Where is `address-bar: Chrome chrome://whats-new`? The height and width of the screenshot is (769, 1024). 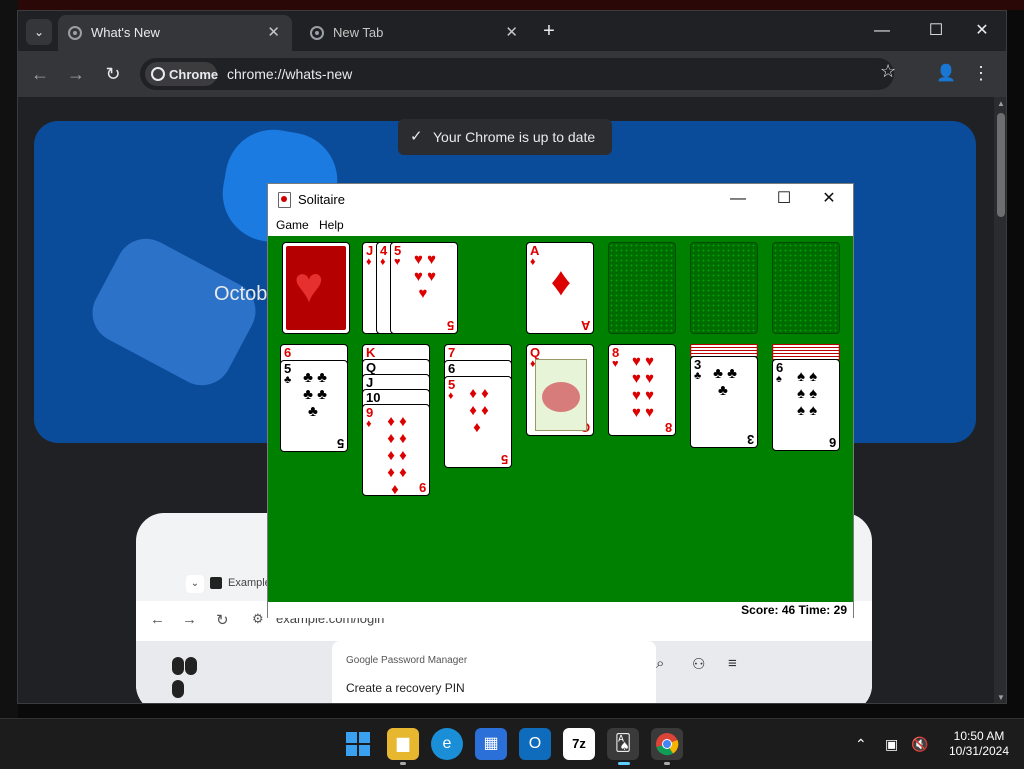
address-bar: Chrome chrome://whats-new is located at coordinates (517, 74).